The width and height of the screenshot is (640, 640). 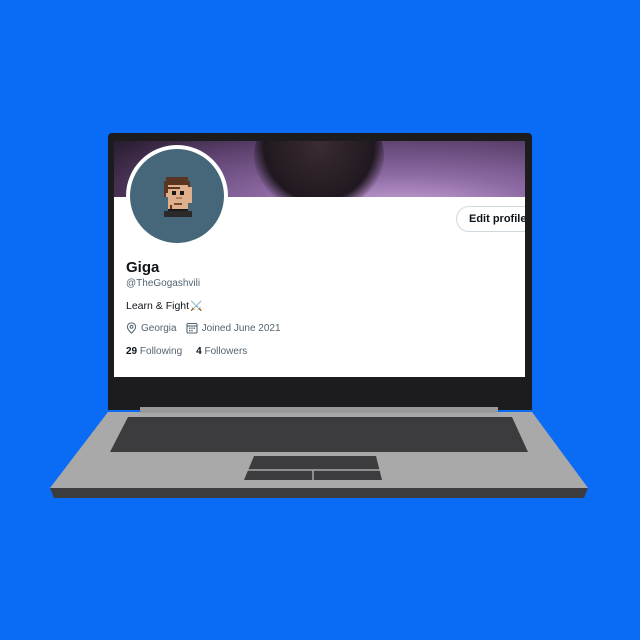 I want to click on joined-text: Joined June 2021, so click(x=241, y=328).